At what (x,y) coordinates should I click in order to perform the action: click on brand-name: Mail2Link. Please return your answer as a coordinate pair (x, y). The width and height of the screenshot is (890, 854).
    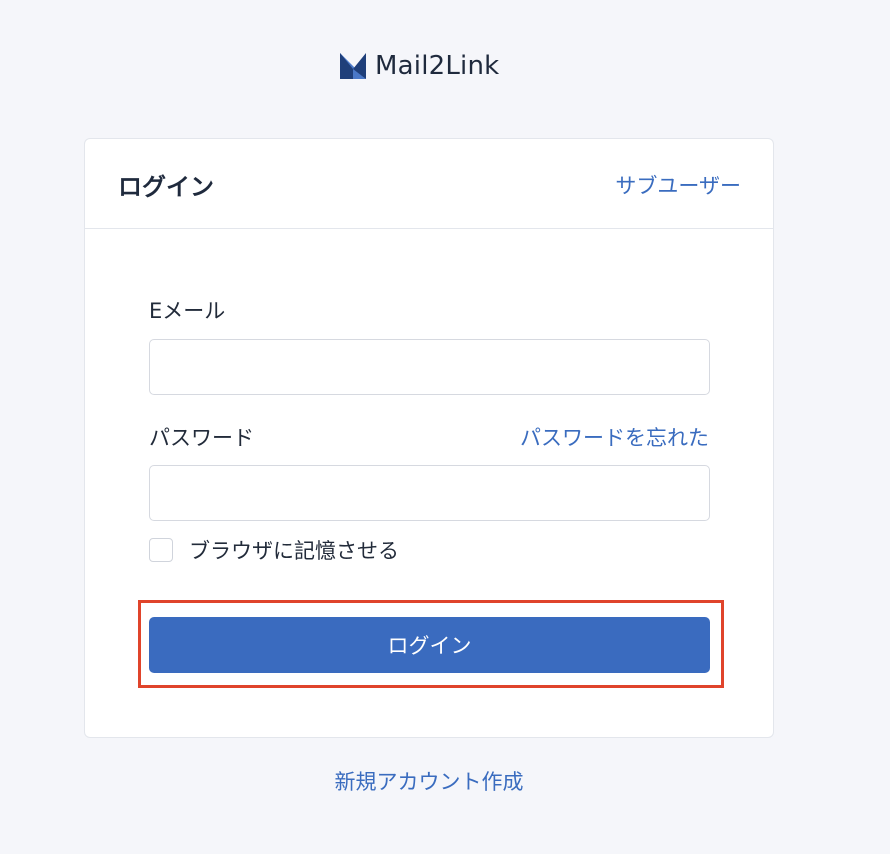
    Looking at the image, I should click on (437, 66).